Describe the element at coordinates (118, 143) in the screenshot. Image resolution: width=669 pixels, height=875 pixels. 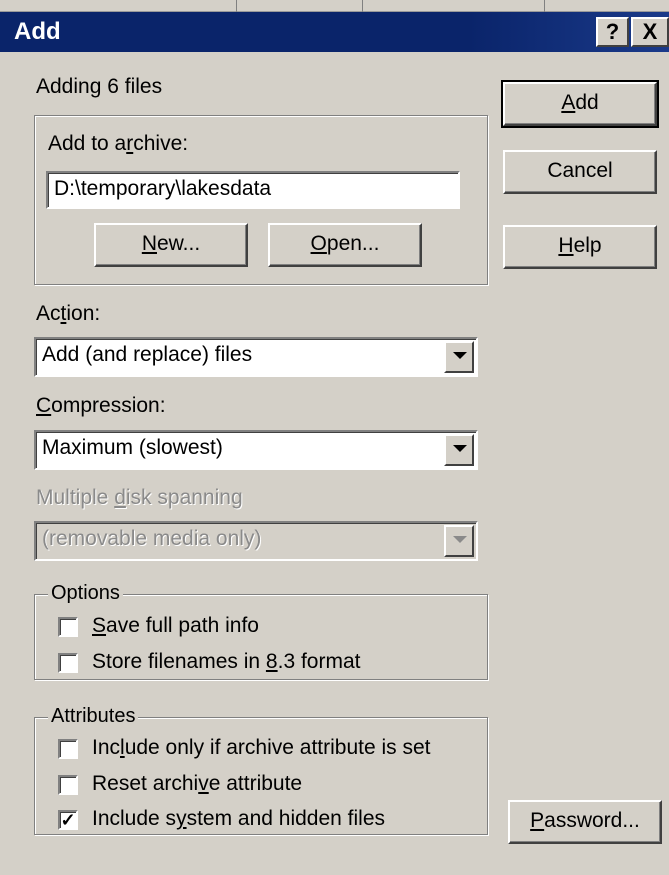
I see `add-to-archive-label: Add to archive:` at that location.